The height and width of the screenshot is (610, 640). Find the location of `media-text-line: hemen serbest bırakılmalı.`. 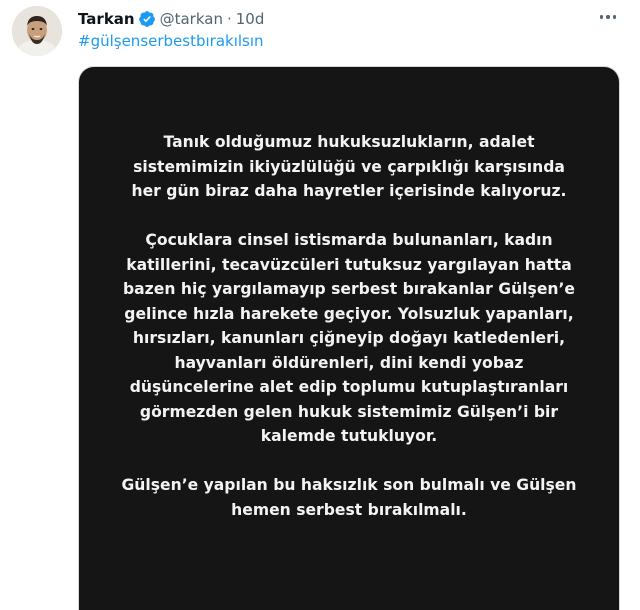

media-text-line: hemen serbest bırakılmalı. is located at coordinates (349, 509).